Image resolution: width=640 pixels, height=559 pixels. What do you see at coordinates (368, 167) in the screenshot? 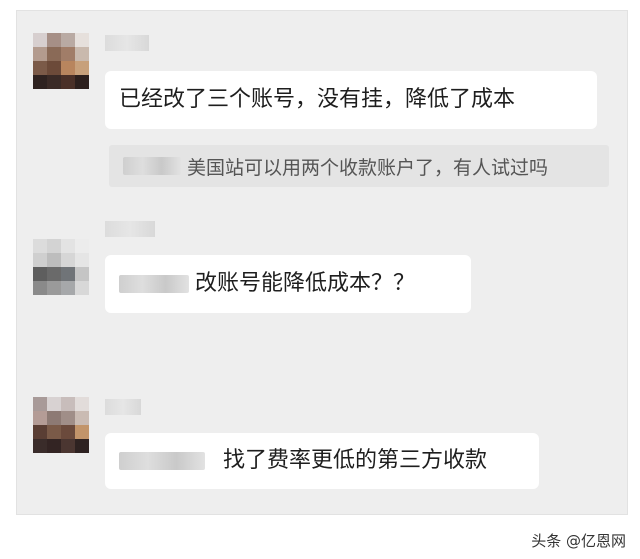
I see `quoted-text: 美国站可以用两个收款账户了，有人试过吗` at bounding box center [368, 167].